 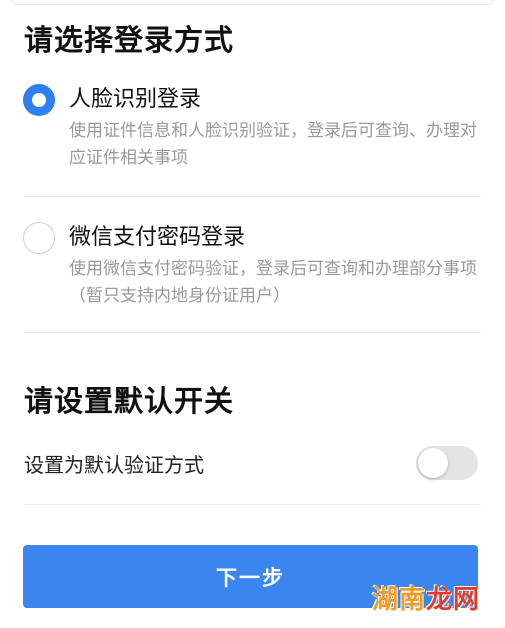 I want to click on default-section-title: 请设置默认开关, so click(x=129, y=401).